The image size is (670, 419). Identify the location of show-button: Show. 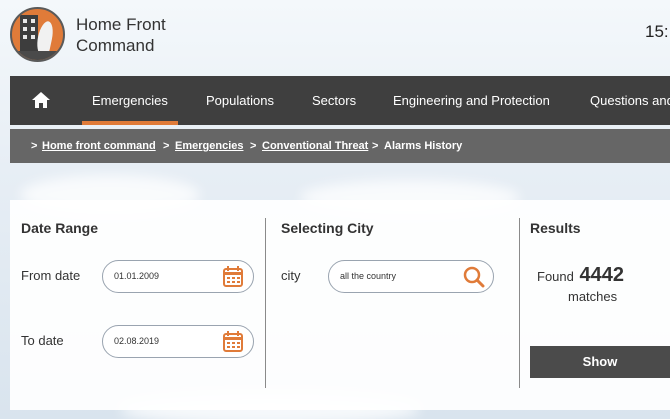
(600, 362).